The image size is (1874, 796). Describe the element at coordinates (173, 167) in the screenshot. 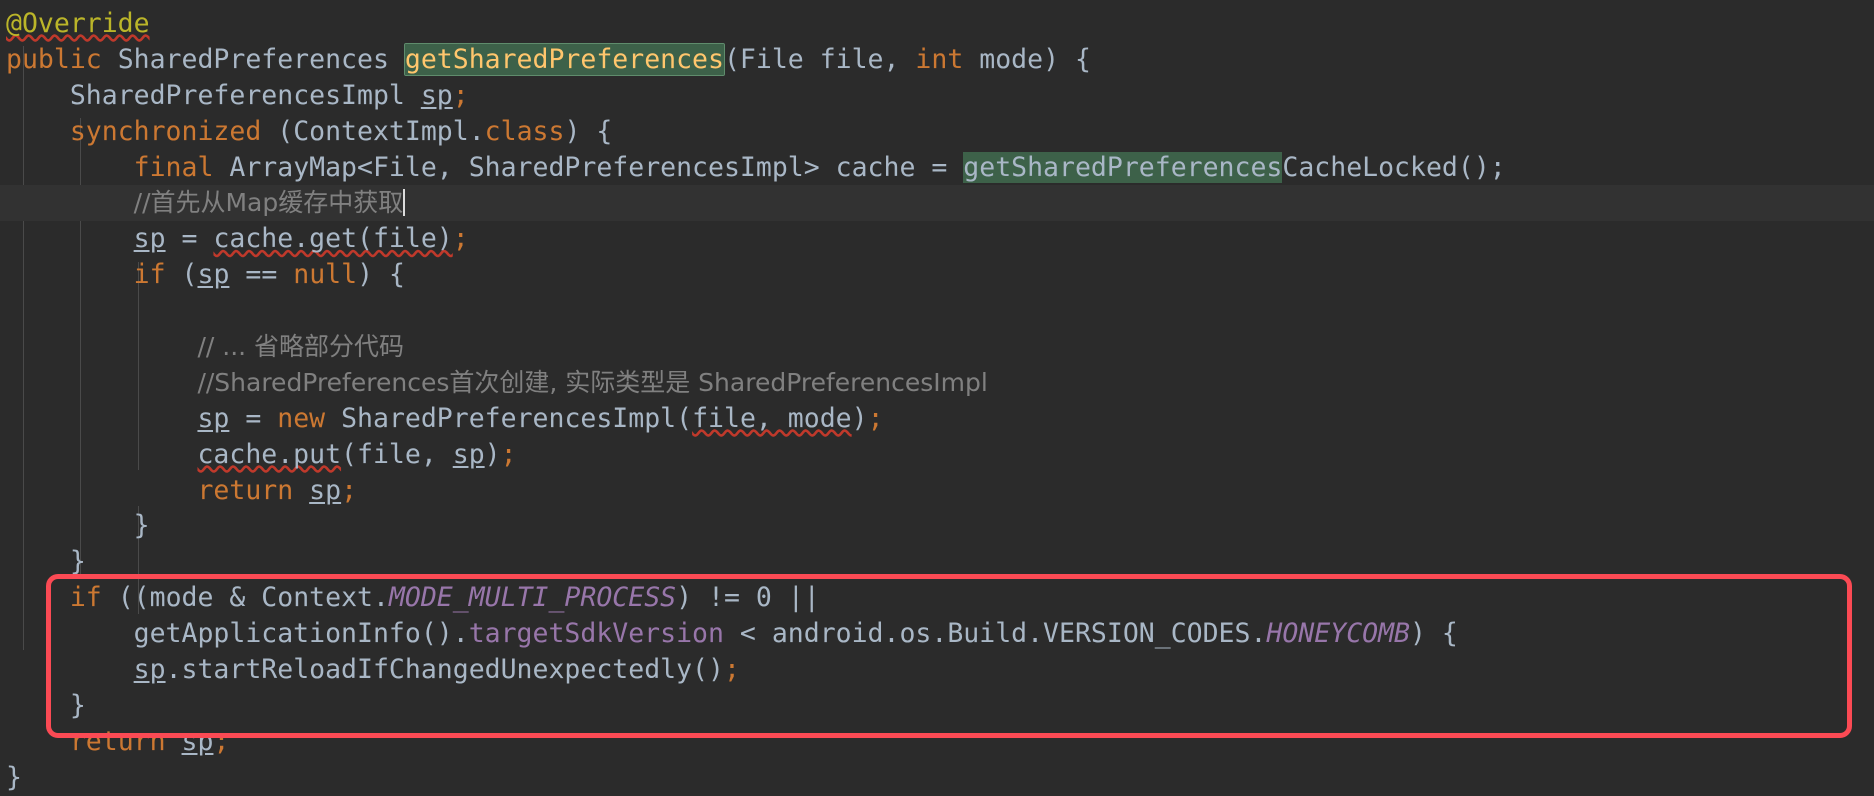

I see `code-token: final` at that location.